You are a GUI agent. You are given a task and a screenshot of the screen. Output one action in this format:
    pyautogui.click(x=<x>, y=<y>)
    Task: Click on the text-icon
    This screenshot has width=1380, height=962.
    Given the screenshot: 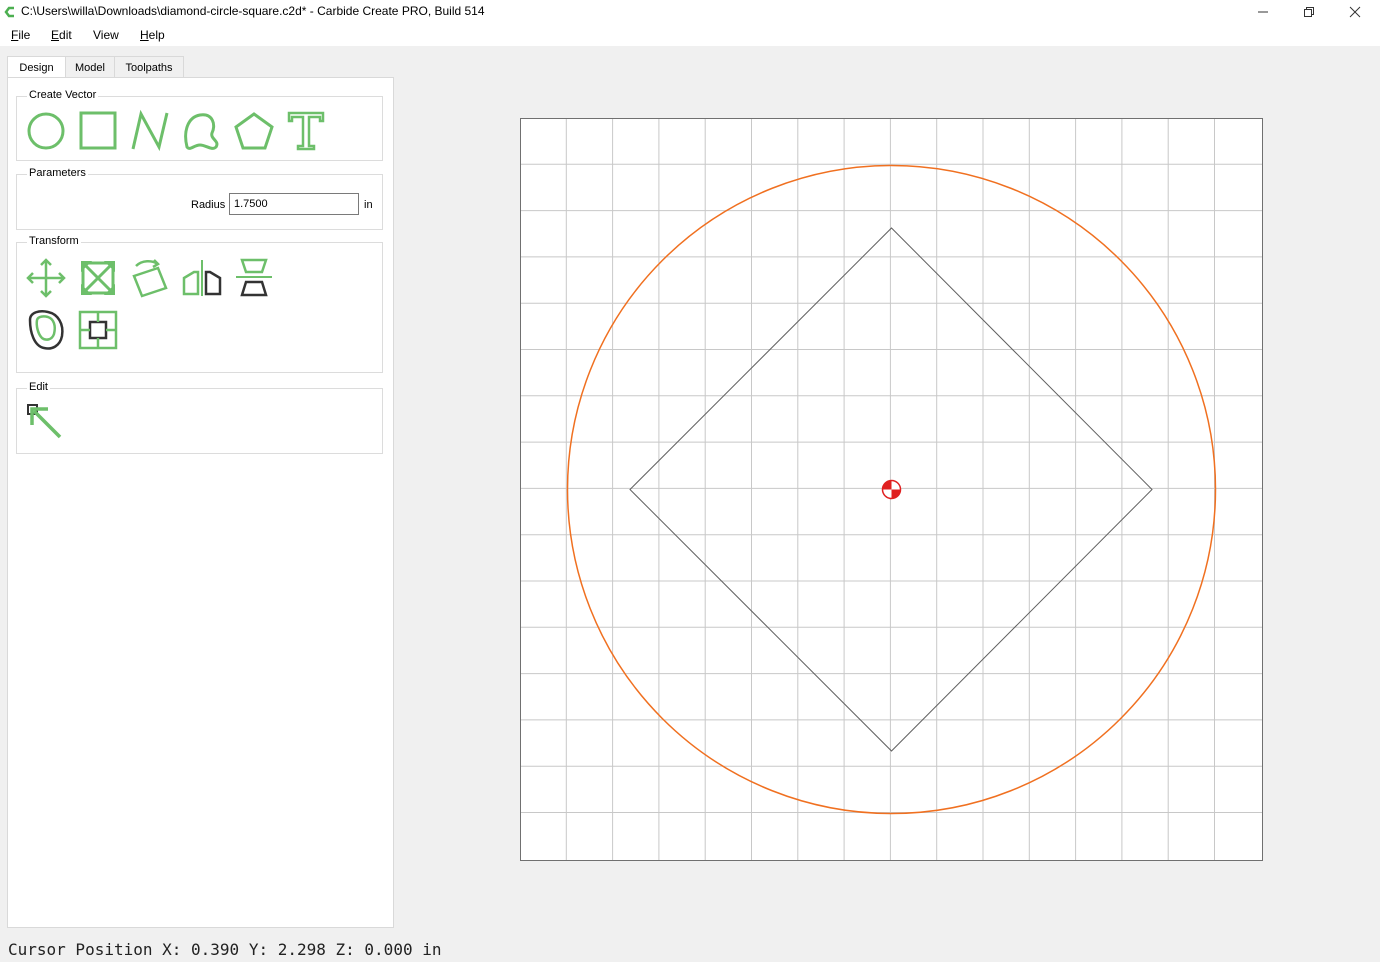 What is the action you would take?
    pyautogui.click(x=306, y=131)
    